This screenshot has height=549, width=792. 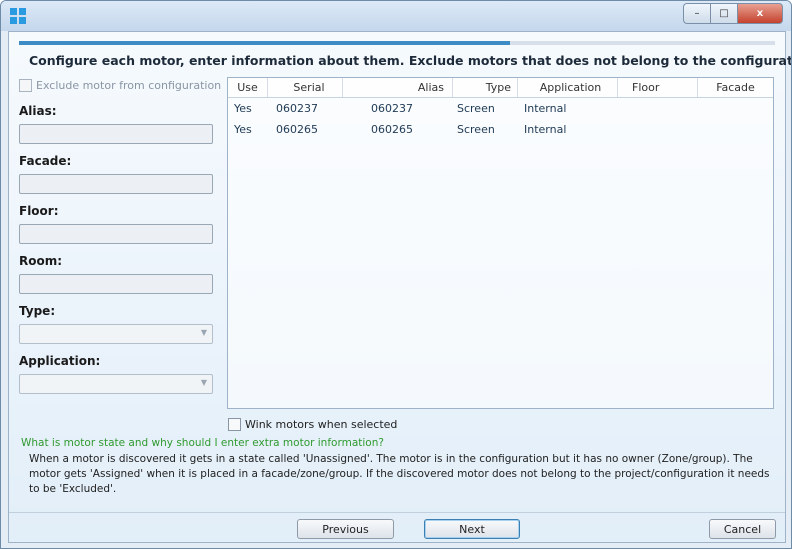 What do you see at coordinates (392, 108) in the screenshot?
I see `cell-alias: 060237` at bounding box center [392, 108].